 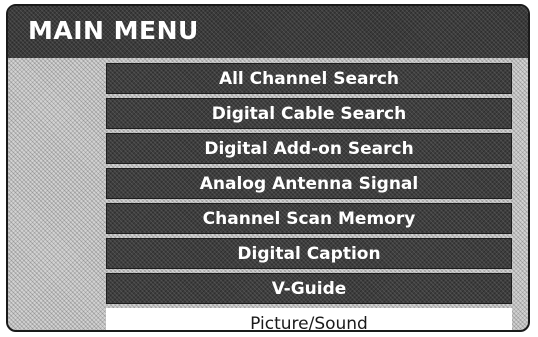 What do you see at coordinates (268, 32) in the screenshot?
I see `menu-header: MAIN MENU` at bounding box center [268, 32].